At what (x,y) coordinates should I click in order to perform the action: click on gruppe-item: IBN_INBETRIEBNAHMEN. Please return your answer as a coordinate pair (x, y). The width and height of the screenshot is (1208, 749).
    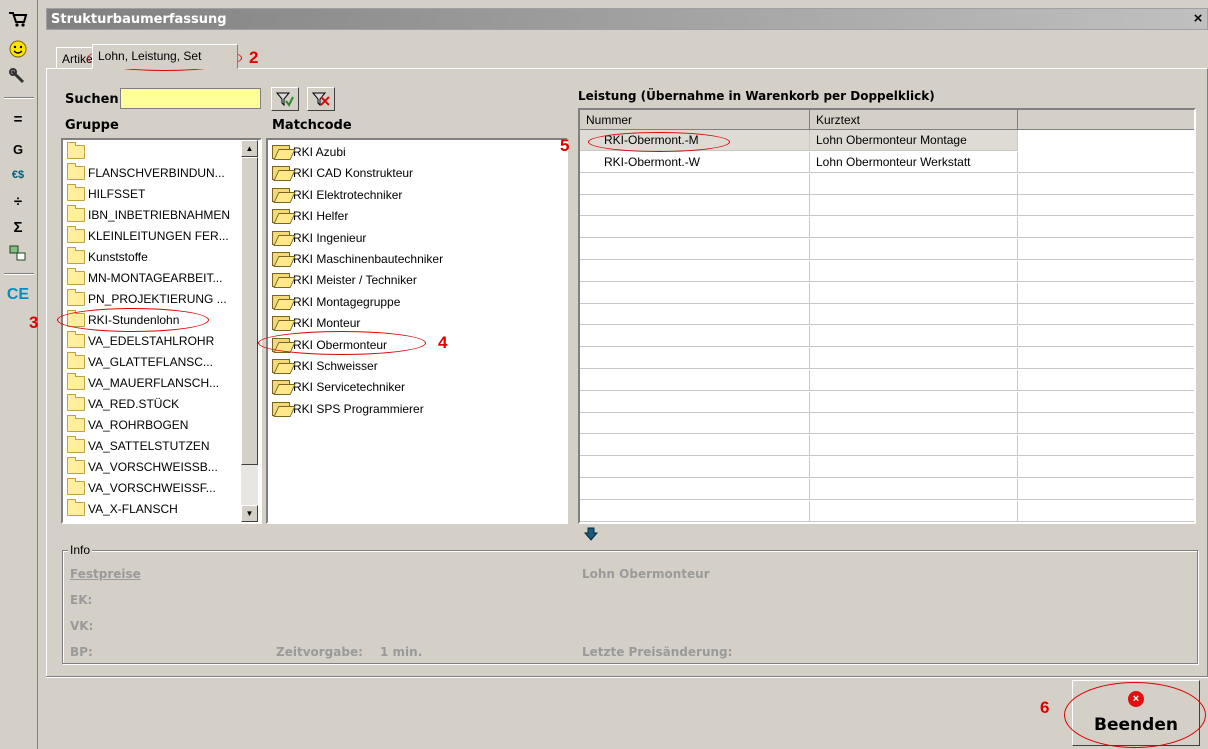
    Looking at the image, I should click on (148, 215).